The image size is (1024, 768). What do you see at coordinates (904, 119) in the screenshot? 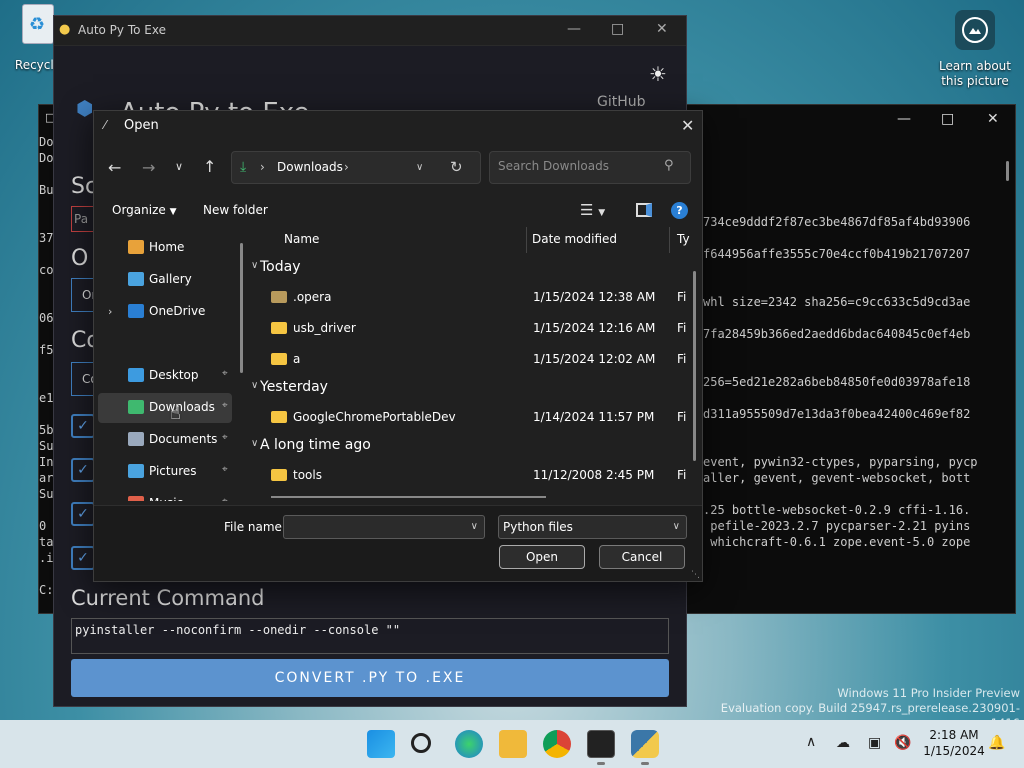
I see `console-minimize-button: —` at bounding box center [904, 119].